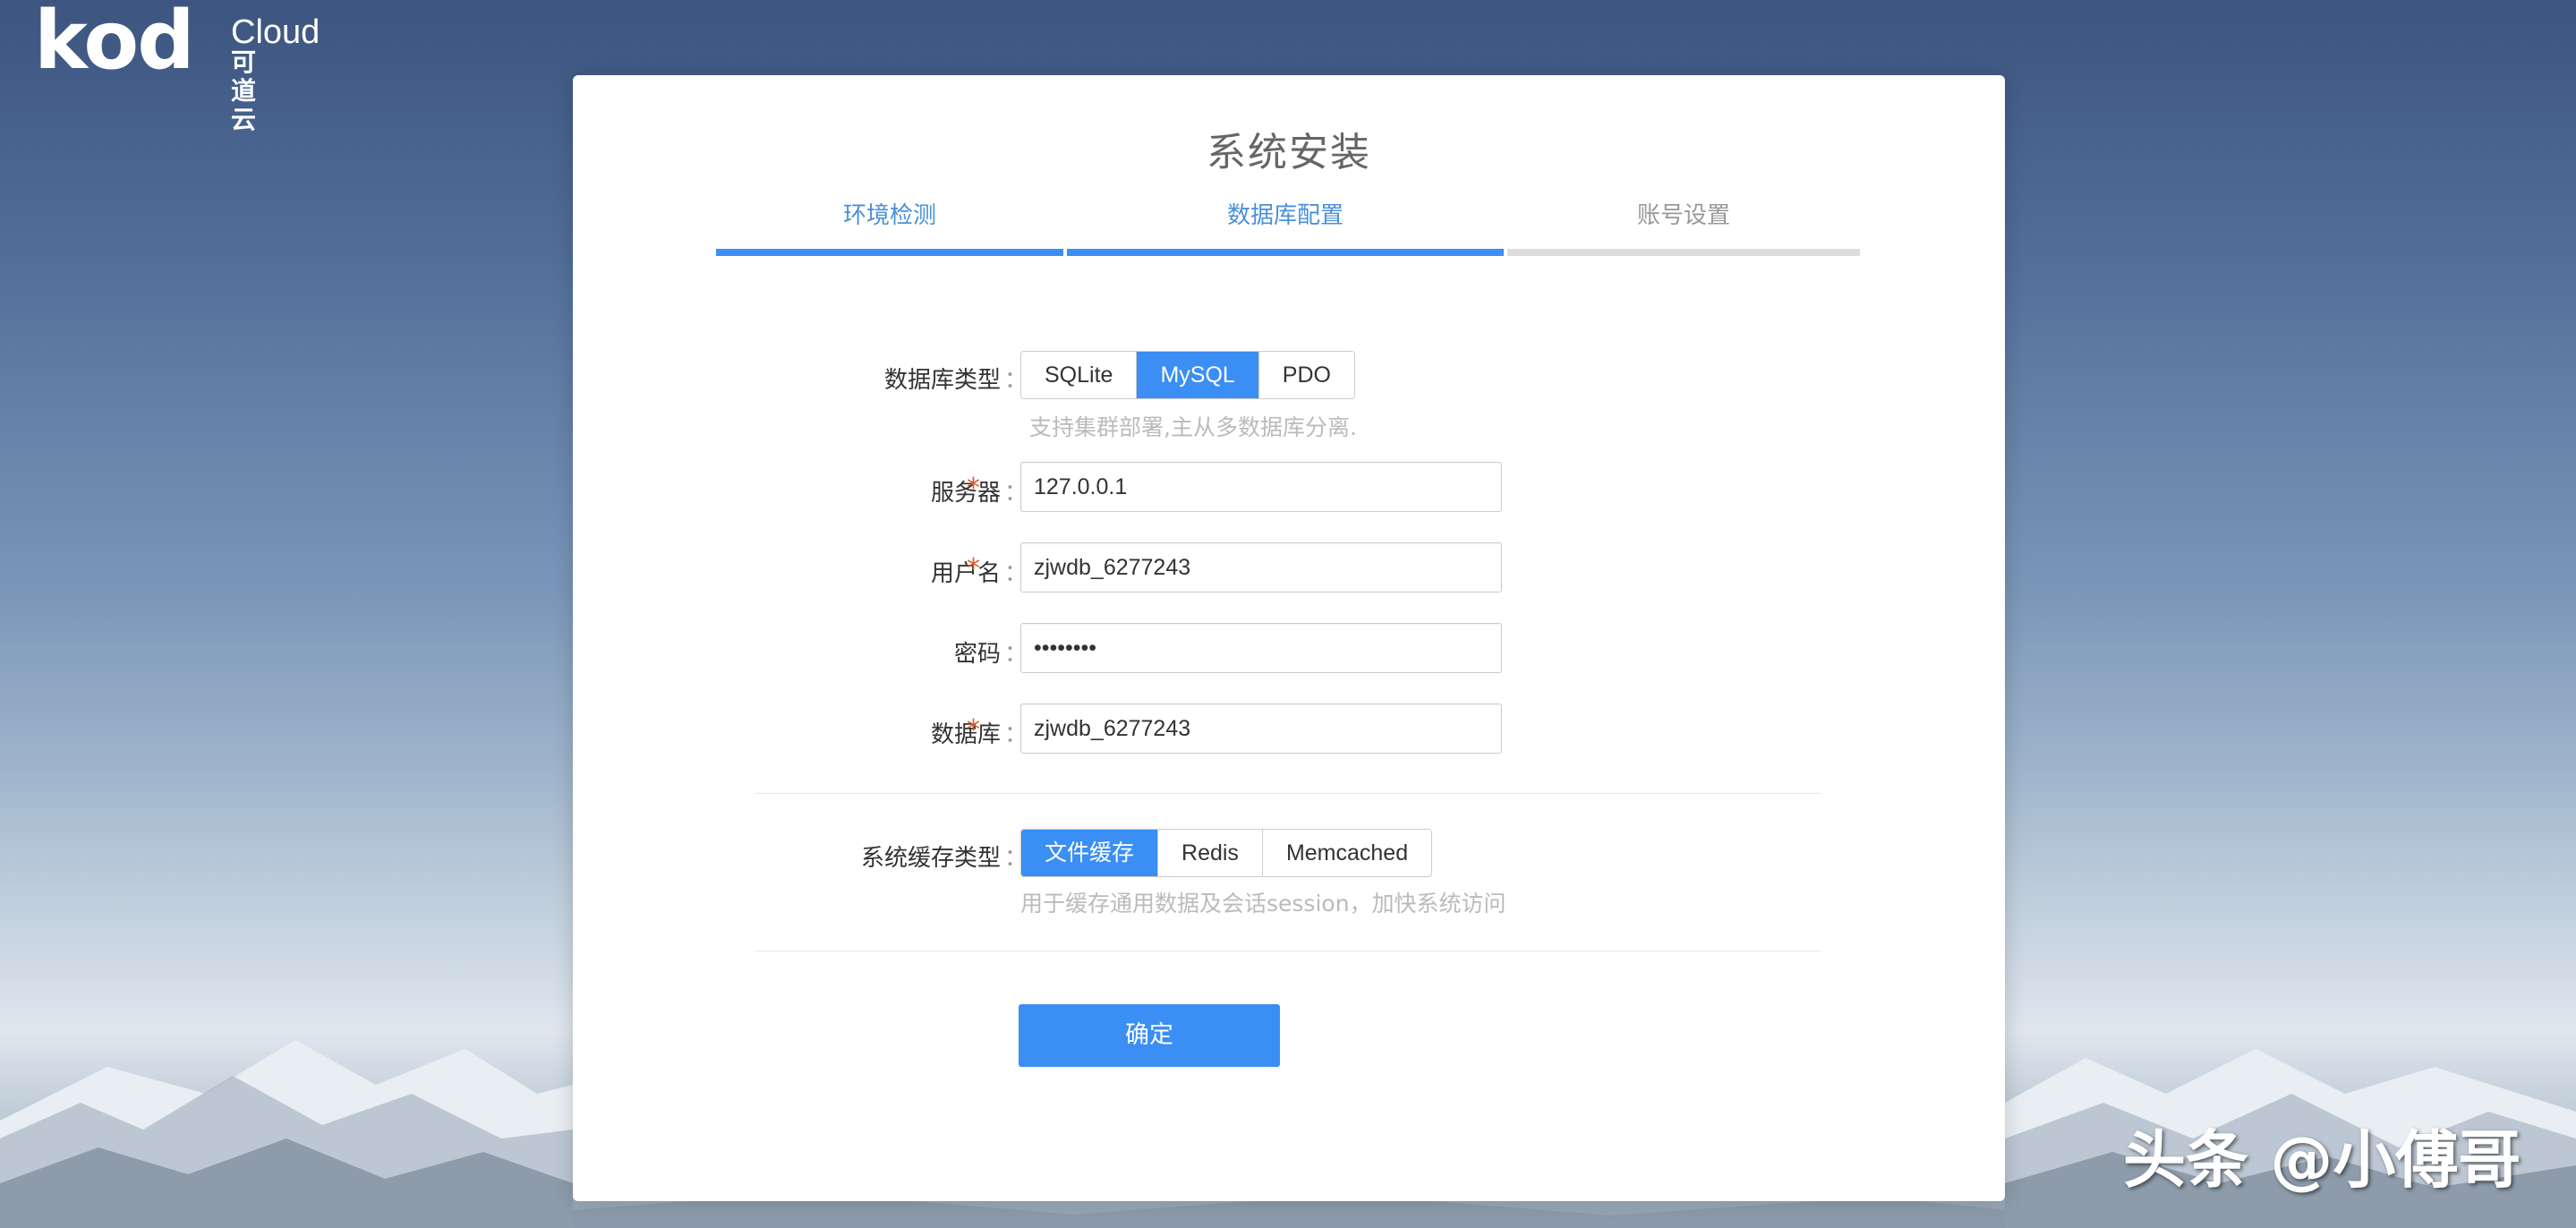 This screenshot has width=2576, height=1228. I want to click on step-progress-account, so click(1683, 253).